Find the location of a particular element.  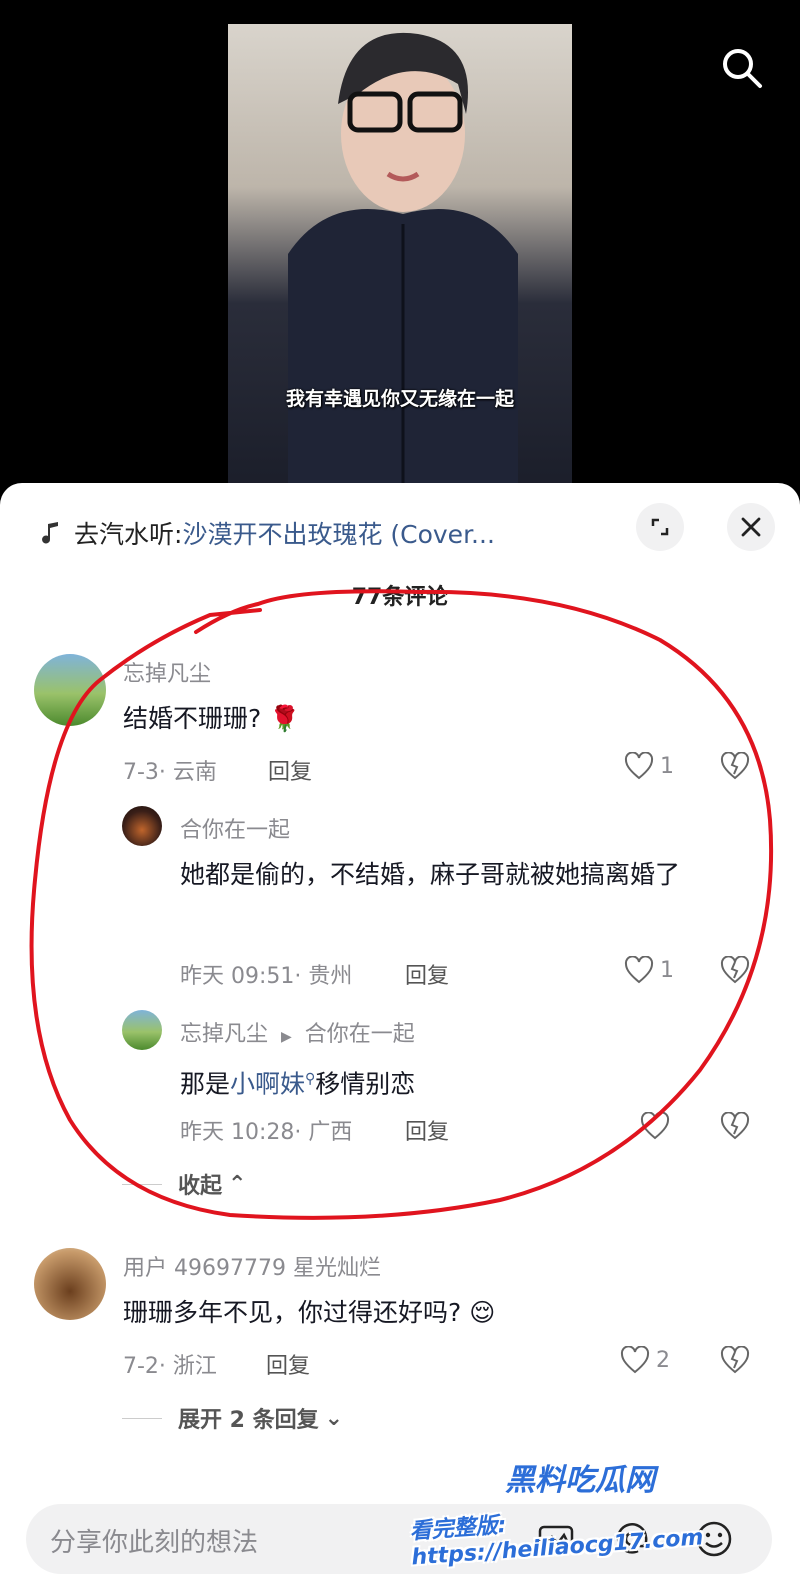

comment-body: 珊珊多年不见，你过得还好吗? is located at coordinates (292, 1312).